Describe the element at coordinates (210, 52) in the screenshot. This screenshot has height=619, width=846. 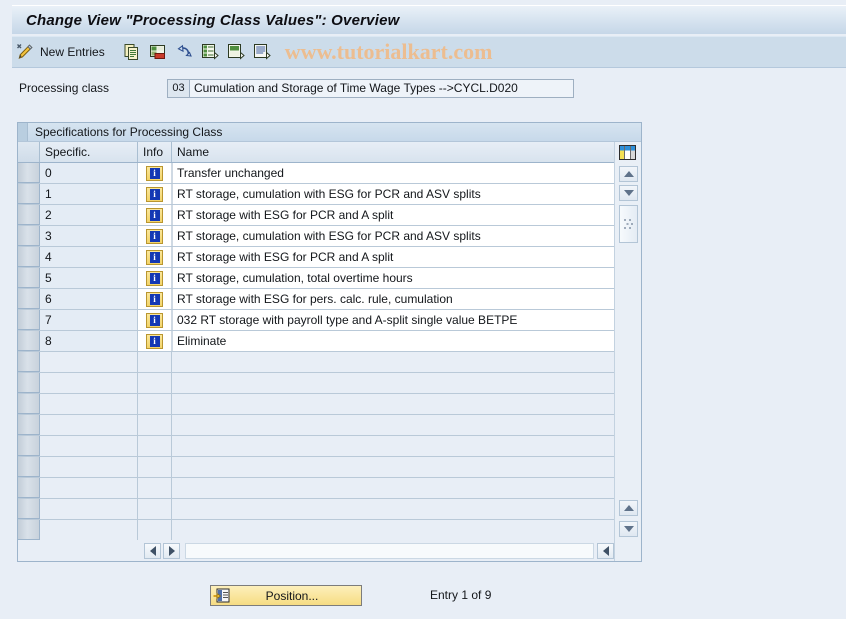
I see `select-all-icon` at that location.